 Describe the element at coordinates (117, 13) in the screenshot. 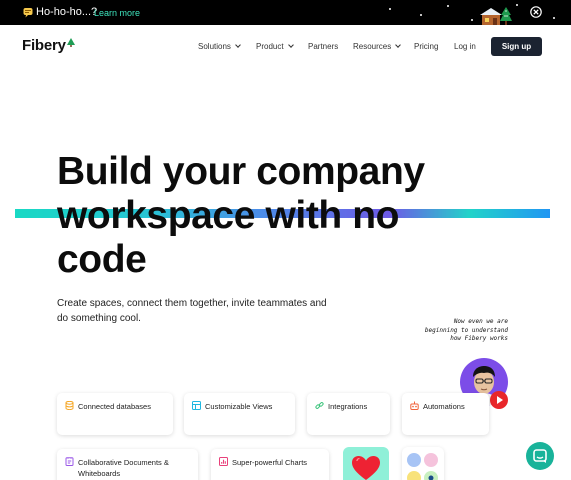

I see `learn-more-link: Learn more` at that location.